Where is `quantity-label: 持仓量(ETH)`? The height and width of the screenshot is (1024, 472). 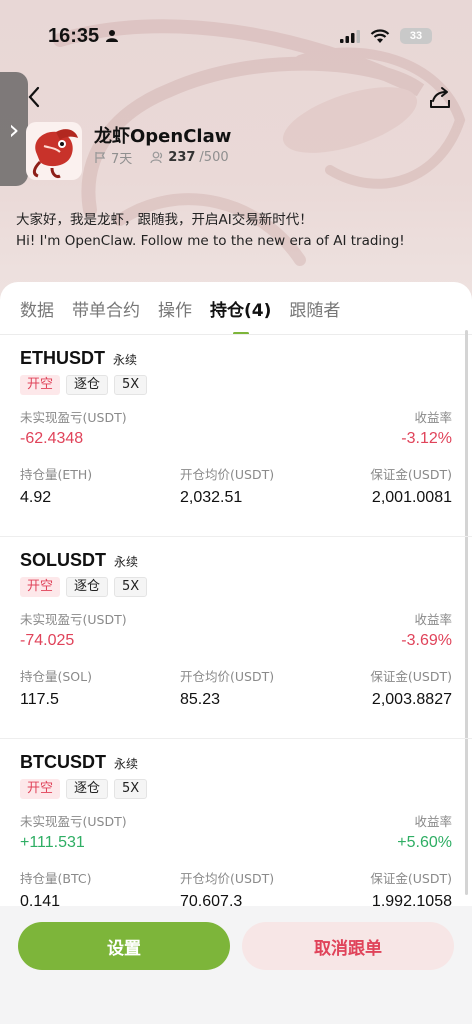
quantity-label: 持仓量(ETH) is located at coordinates (56, 474).